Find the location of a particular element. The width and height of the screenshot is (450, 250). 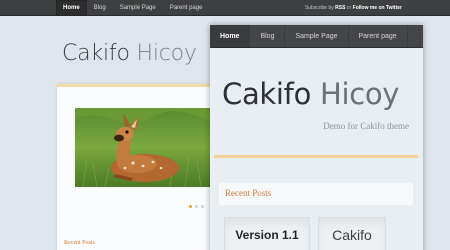

rss-link: RSS is located at coordinates (340, 8).